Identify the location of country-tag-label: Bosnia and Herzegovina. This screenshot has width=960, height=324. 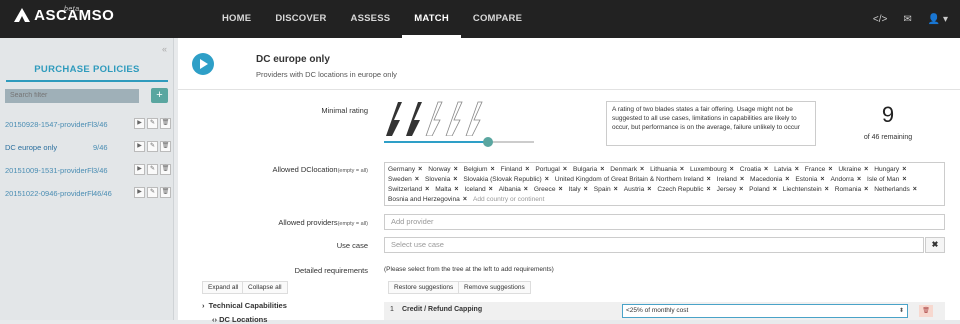
(424, 199).